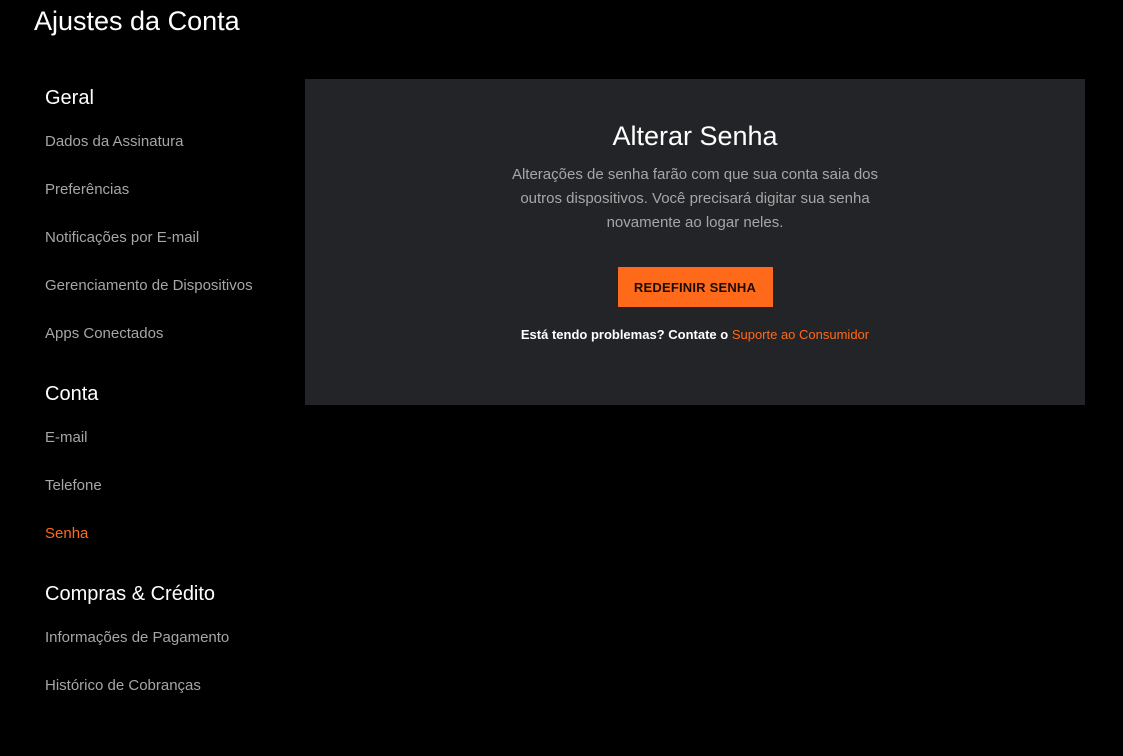 This screenshot has height=756, width=1123. Describe the element at coordinates (170, 295) in the screenshot. I see `sidebar-item-device-management: Gerenciamento de Dispositivos` at that location.